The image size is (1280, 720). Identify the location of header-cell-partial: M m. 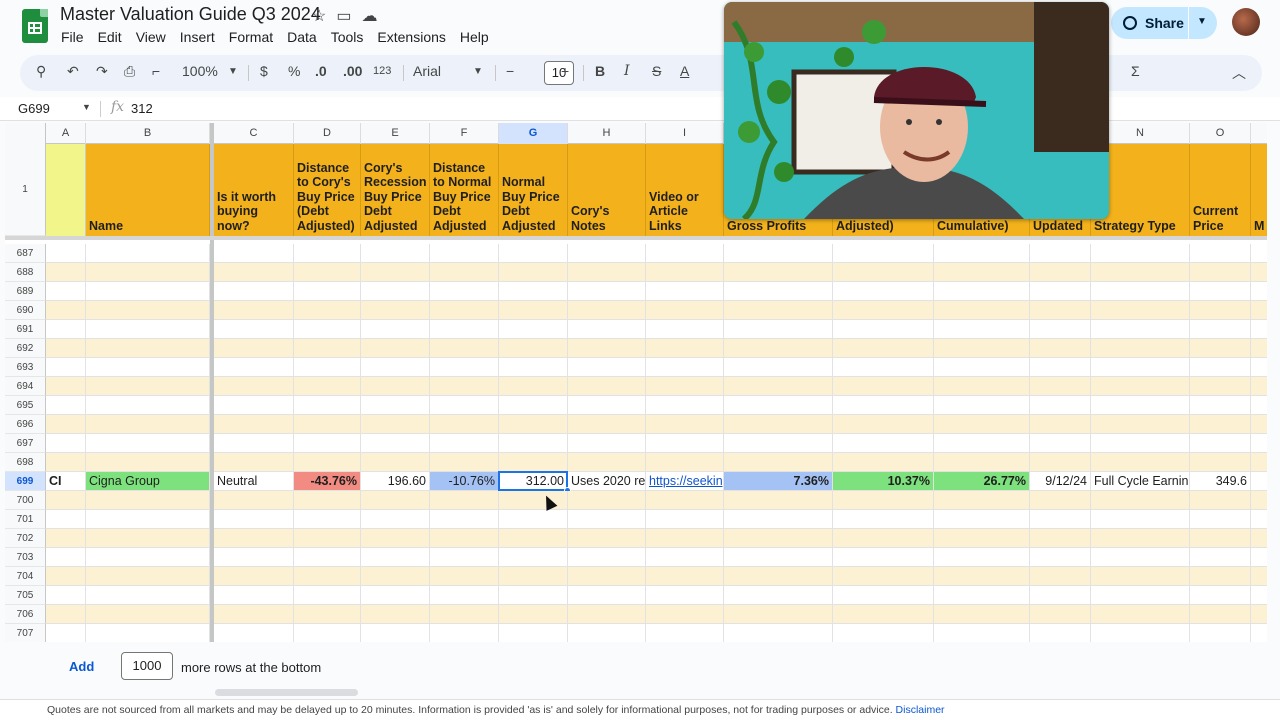
(1259, 190).